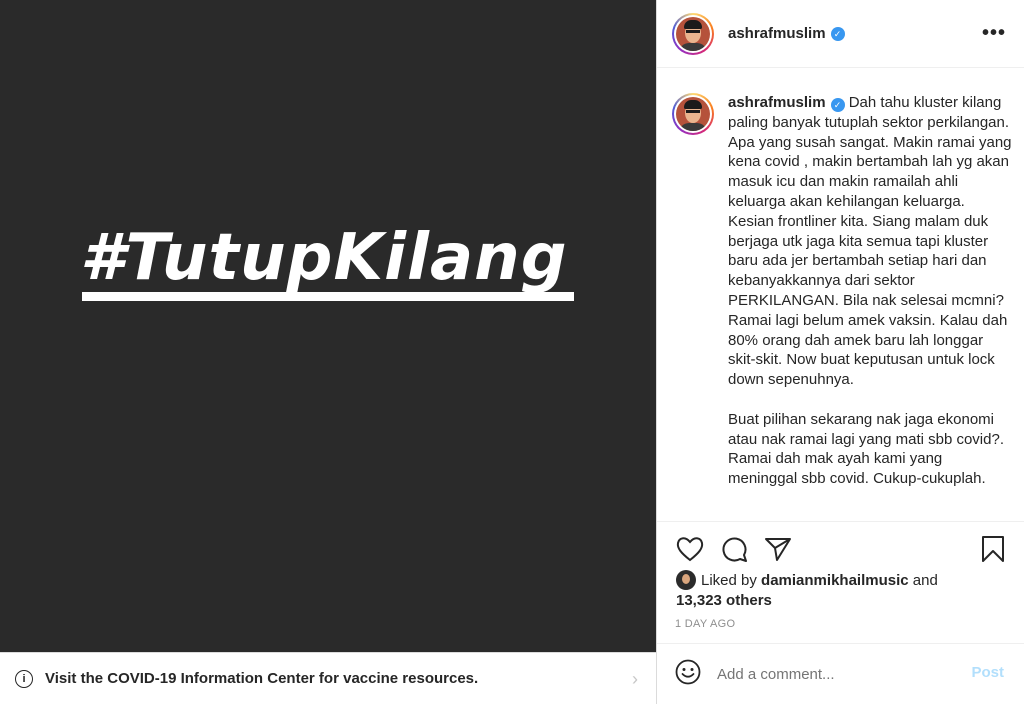  I want to click on caption-verified-badge-icon: ✓, so click(837, 105).